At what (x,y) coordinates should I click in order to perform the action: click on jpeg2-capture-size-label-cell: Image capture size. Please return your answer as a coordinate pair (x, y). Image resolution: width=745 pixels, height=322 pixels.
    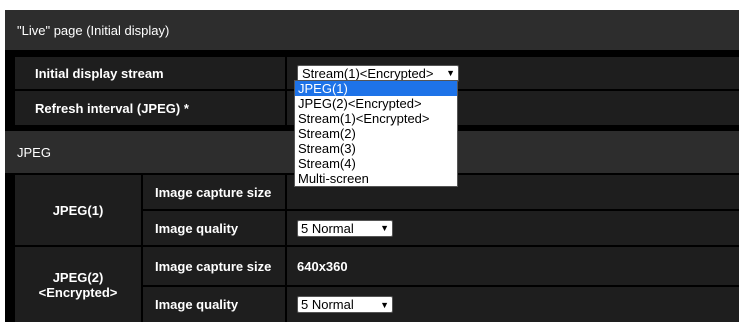
    Looking at the image, I should click on (214, 266).